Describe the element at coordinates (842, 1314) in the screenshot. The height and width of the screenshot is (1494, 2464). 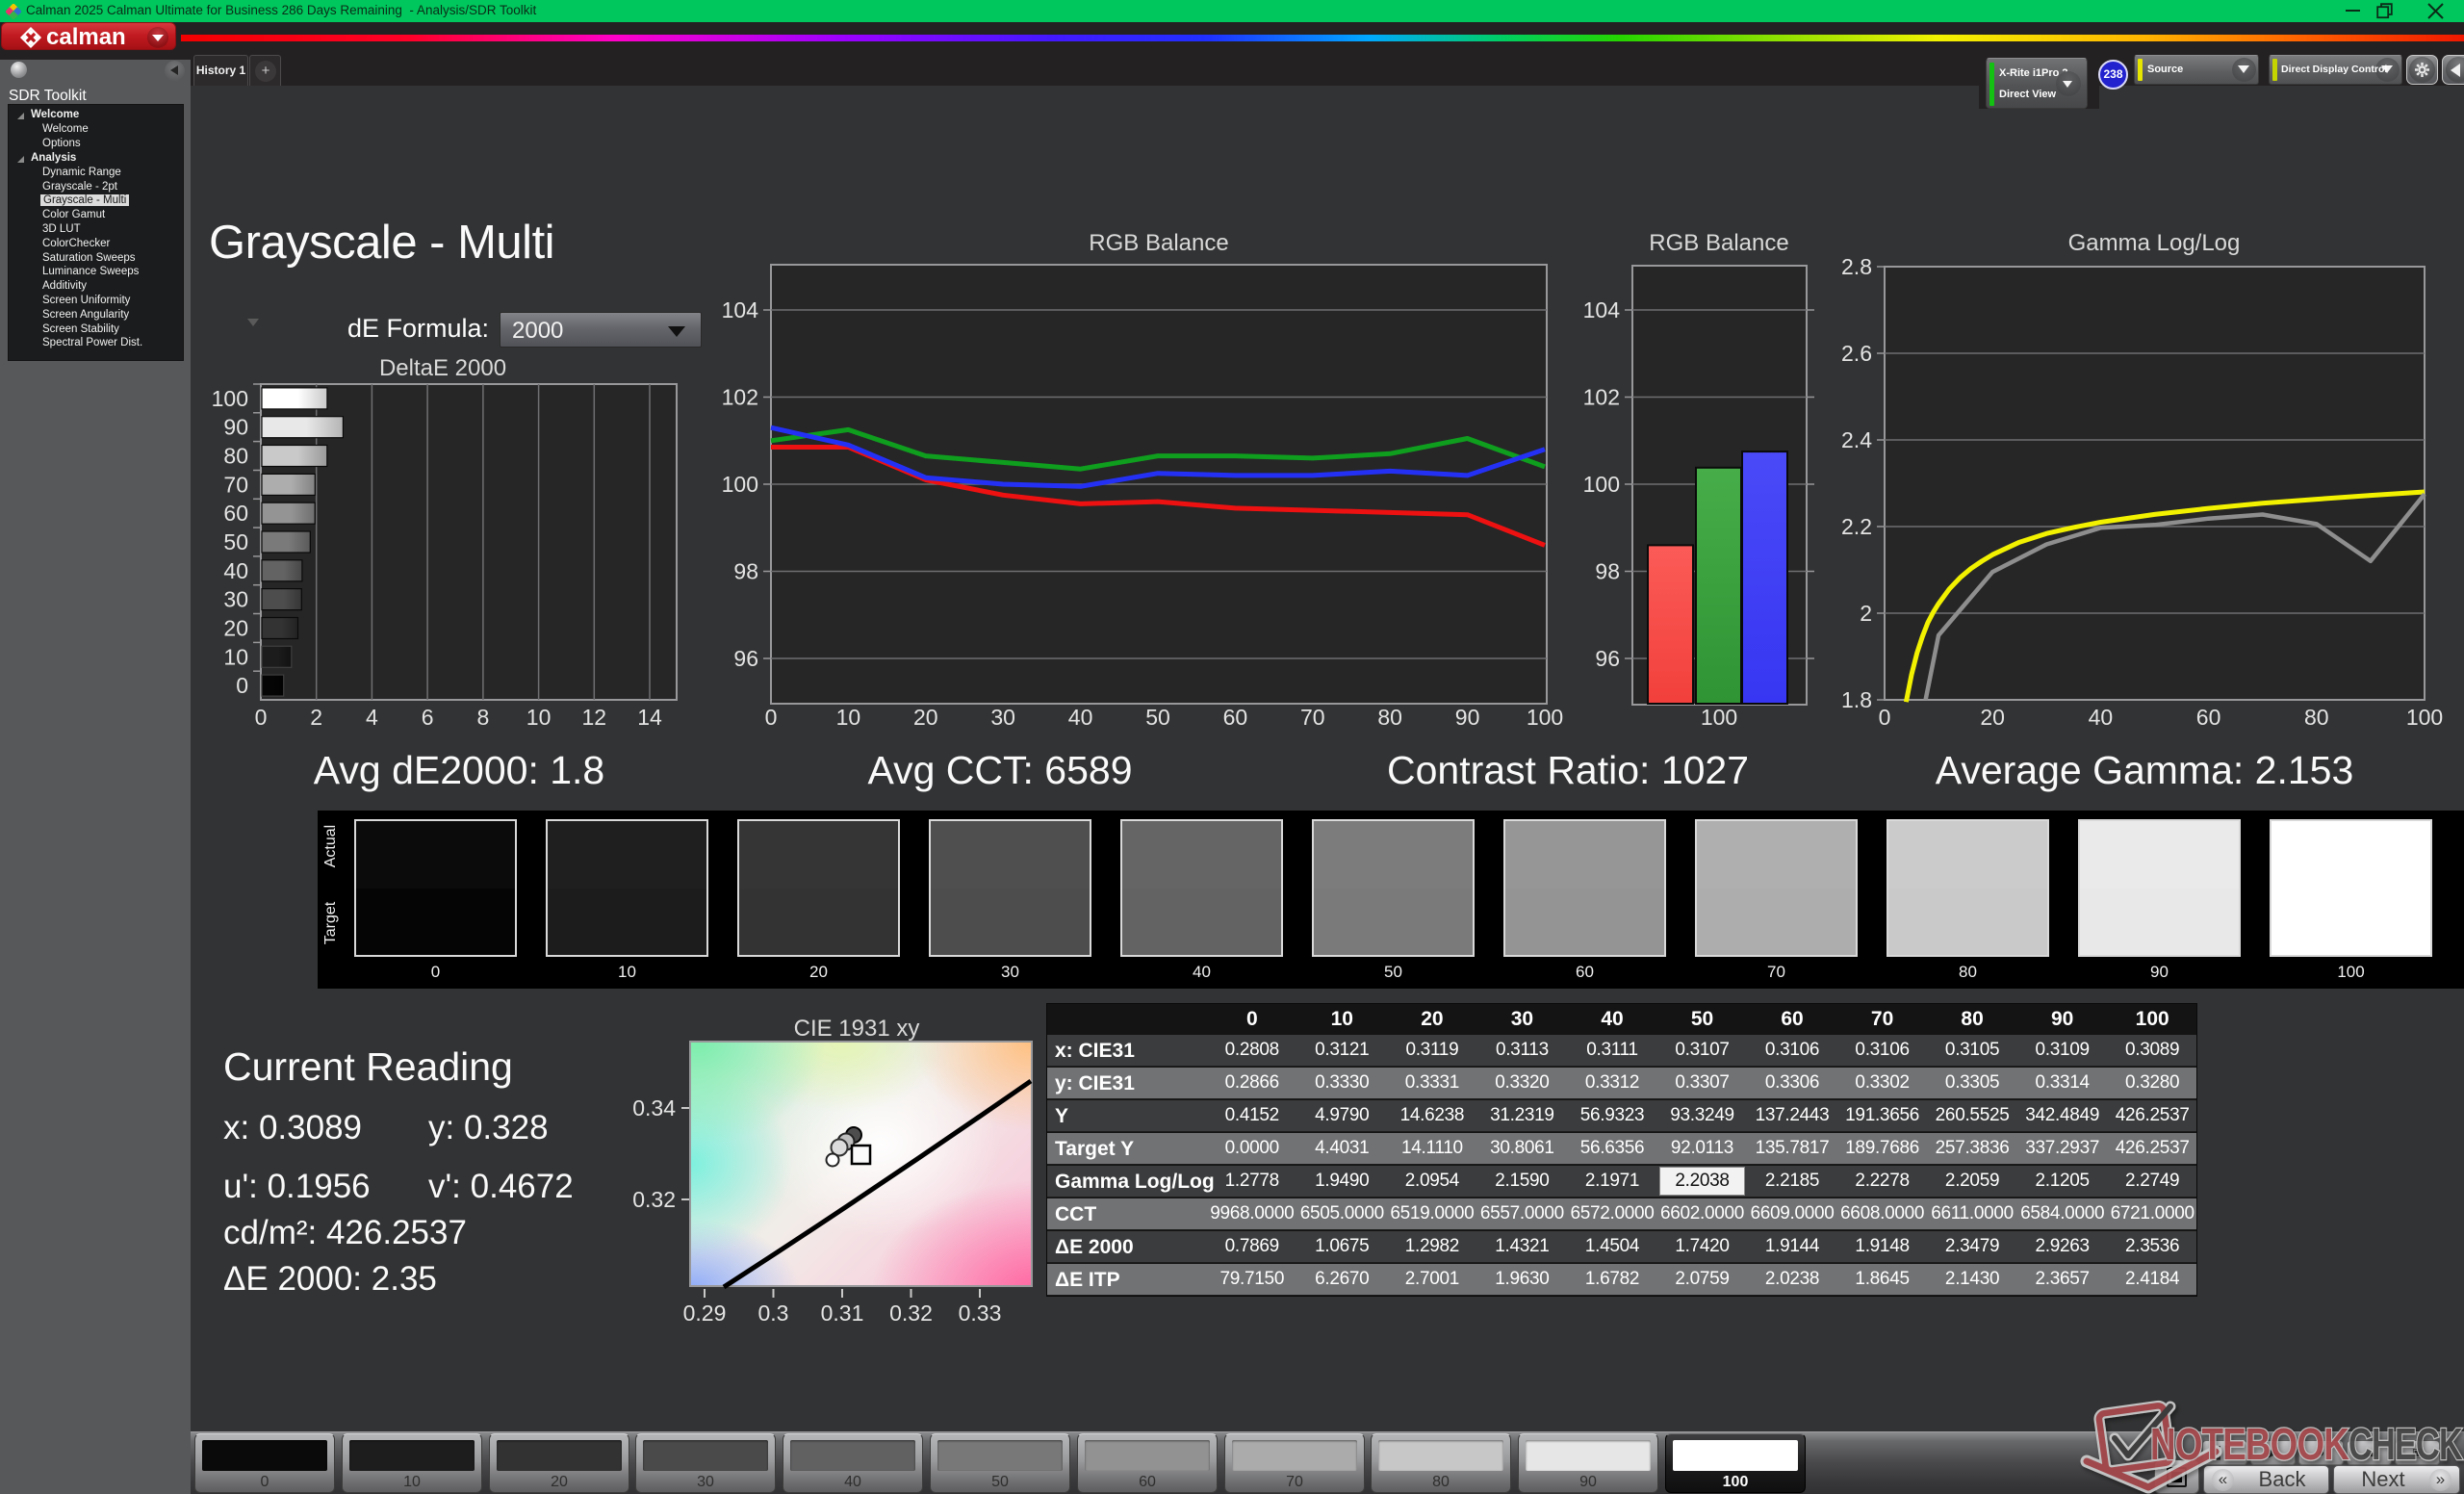
I see `svg-text: 0.31` at that location.